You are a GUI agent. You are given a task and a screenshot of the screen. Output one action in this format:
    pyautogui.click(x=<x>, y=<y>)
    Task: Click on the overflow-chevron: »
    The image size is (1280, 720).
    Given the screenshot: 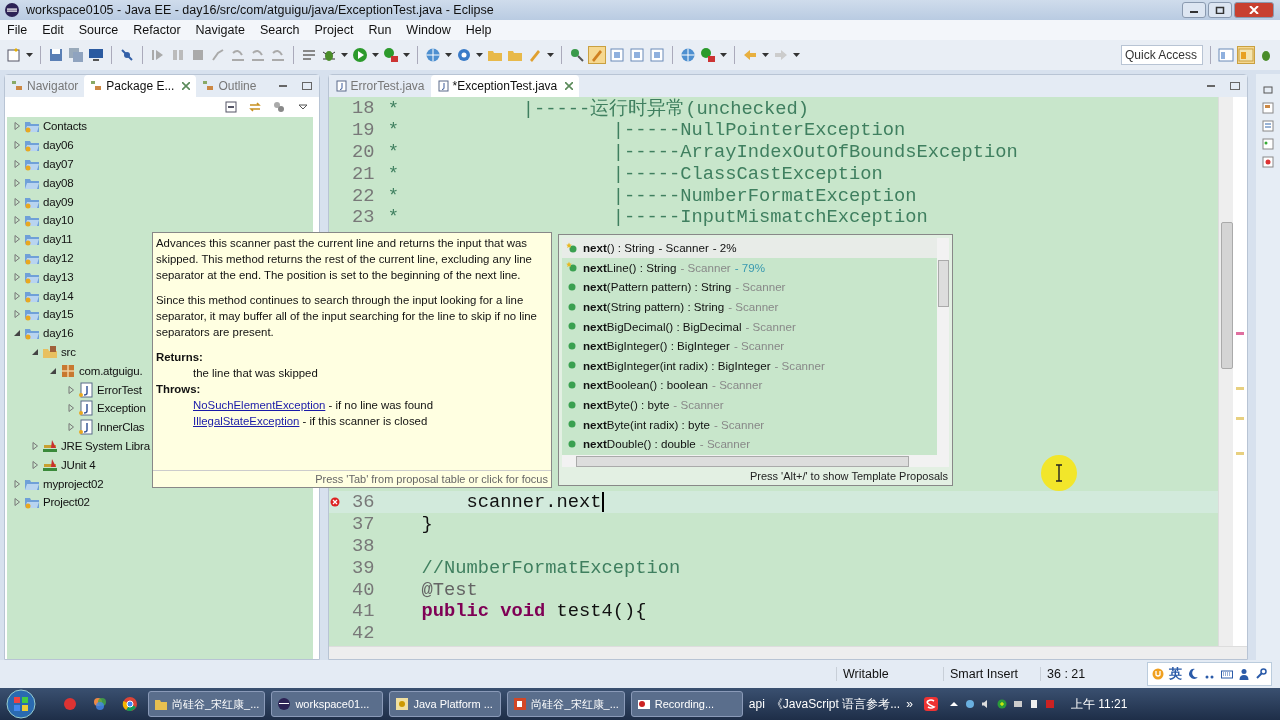 What is the action you would take?
    pyautogui.click(x=909, y=704)
    